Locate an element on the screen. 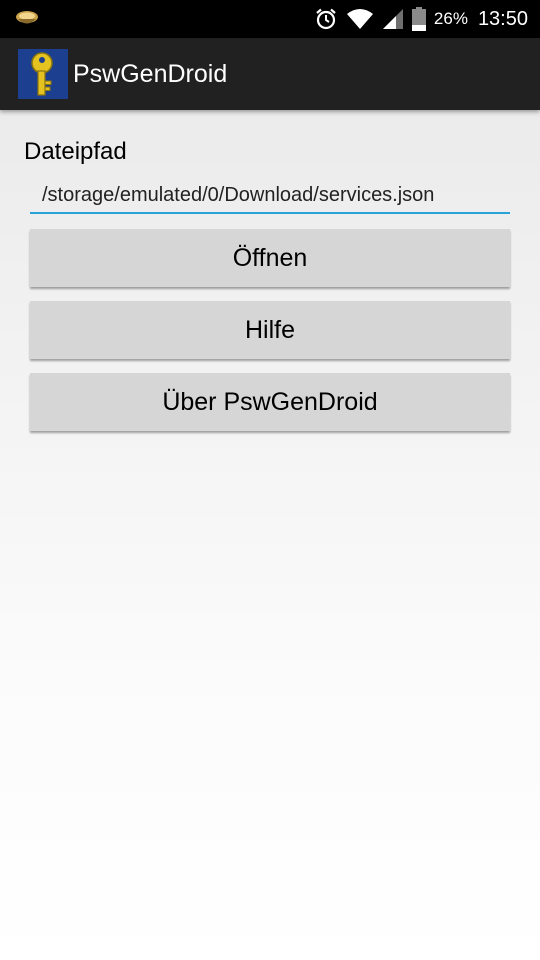 This screenshot has height=960, width=540. status-icons: 26% 13:50 is located at coordinates (417, 19).